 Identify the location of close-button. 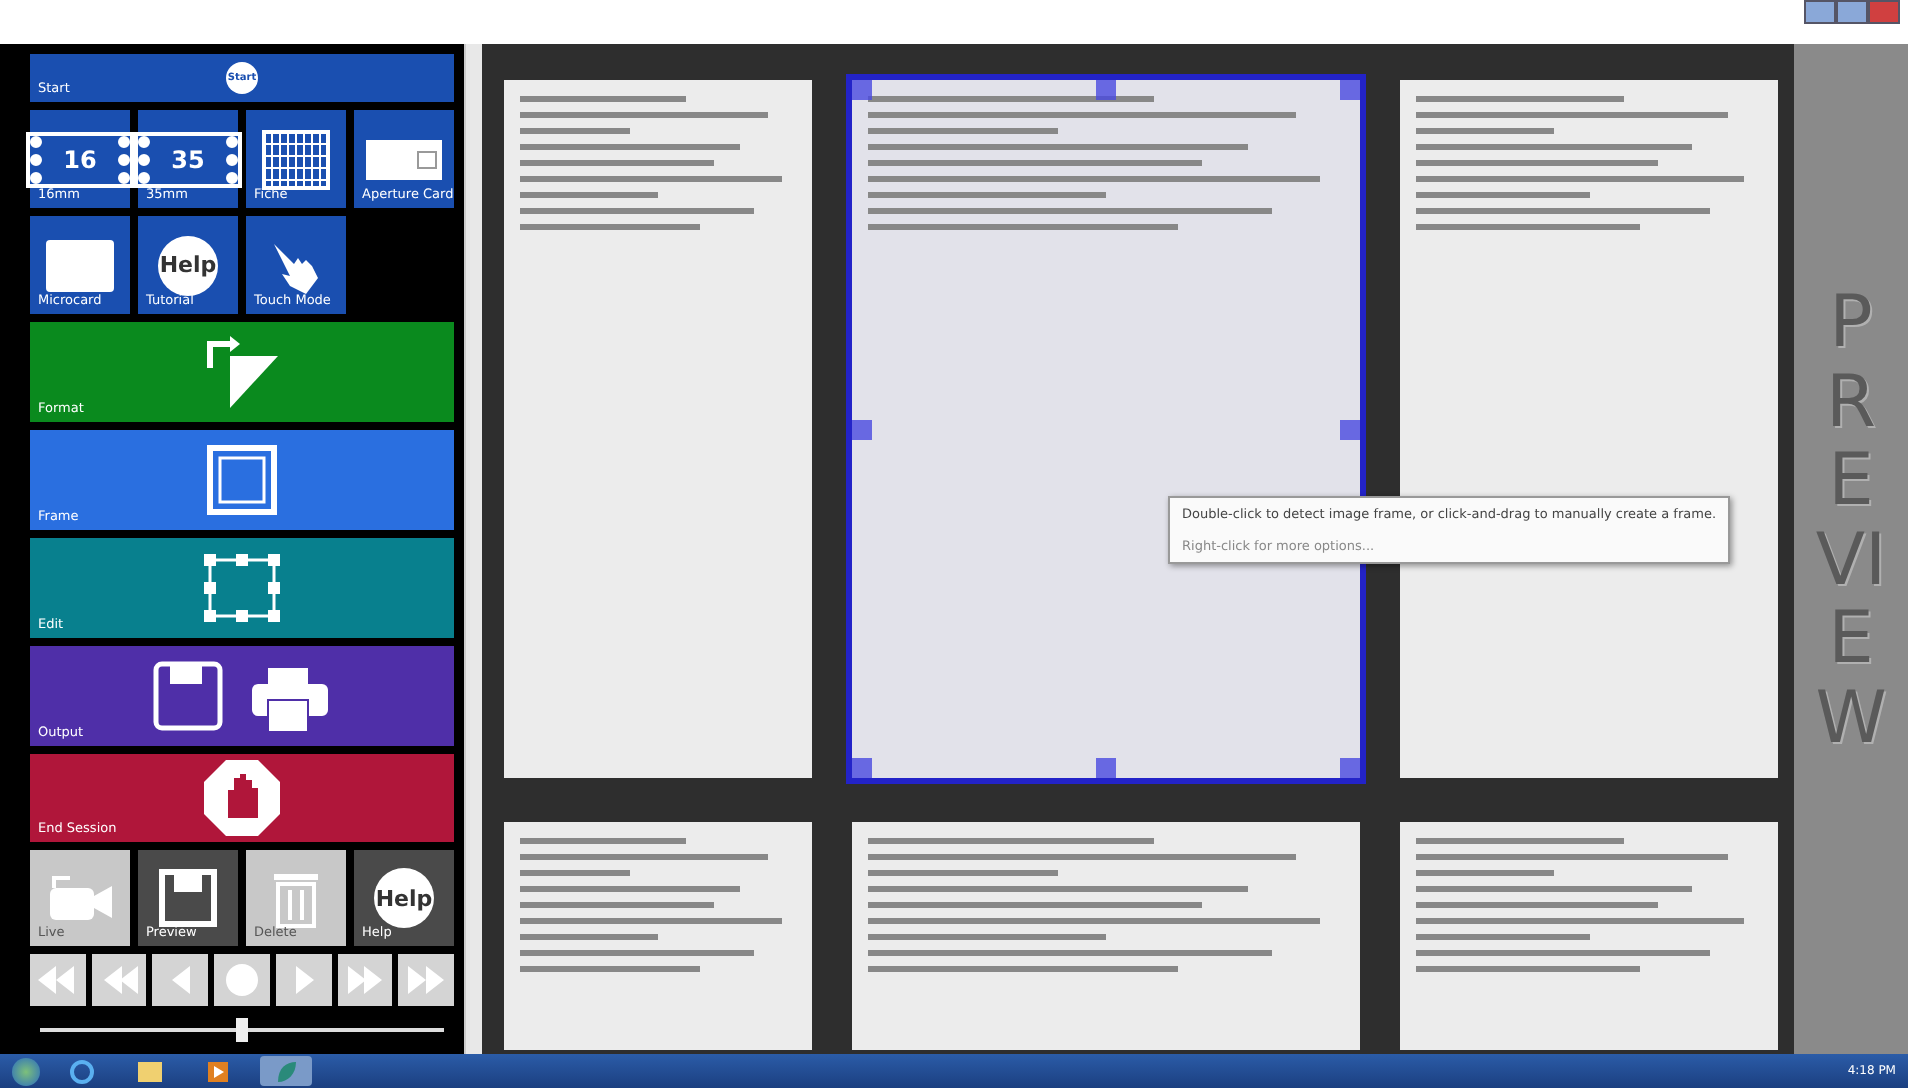
(1884, 12).